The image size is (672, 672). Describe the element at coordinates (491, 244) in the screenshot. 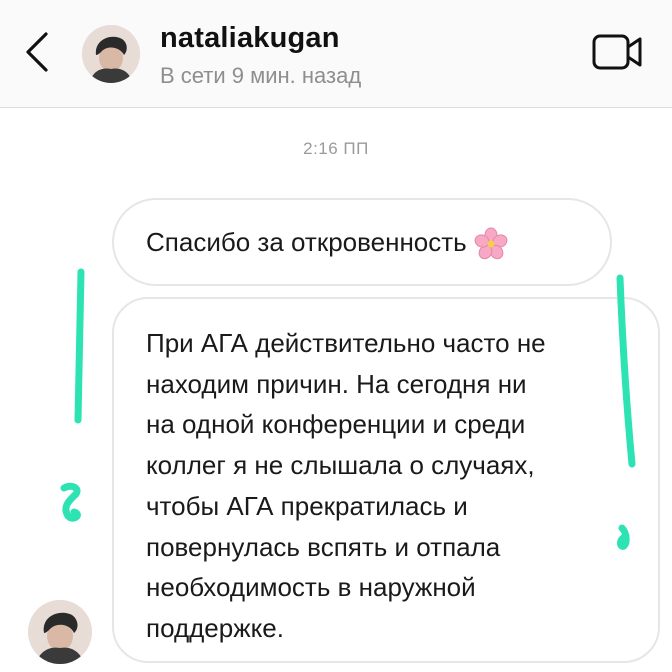

I see `cherry-blossom-icon` at that location.